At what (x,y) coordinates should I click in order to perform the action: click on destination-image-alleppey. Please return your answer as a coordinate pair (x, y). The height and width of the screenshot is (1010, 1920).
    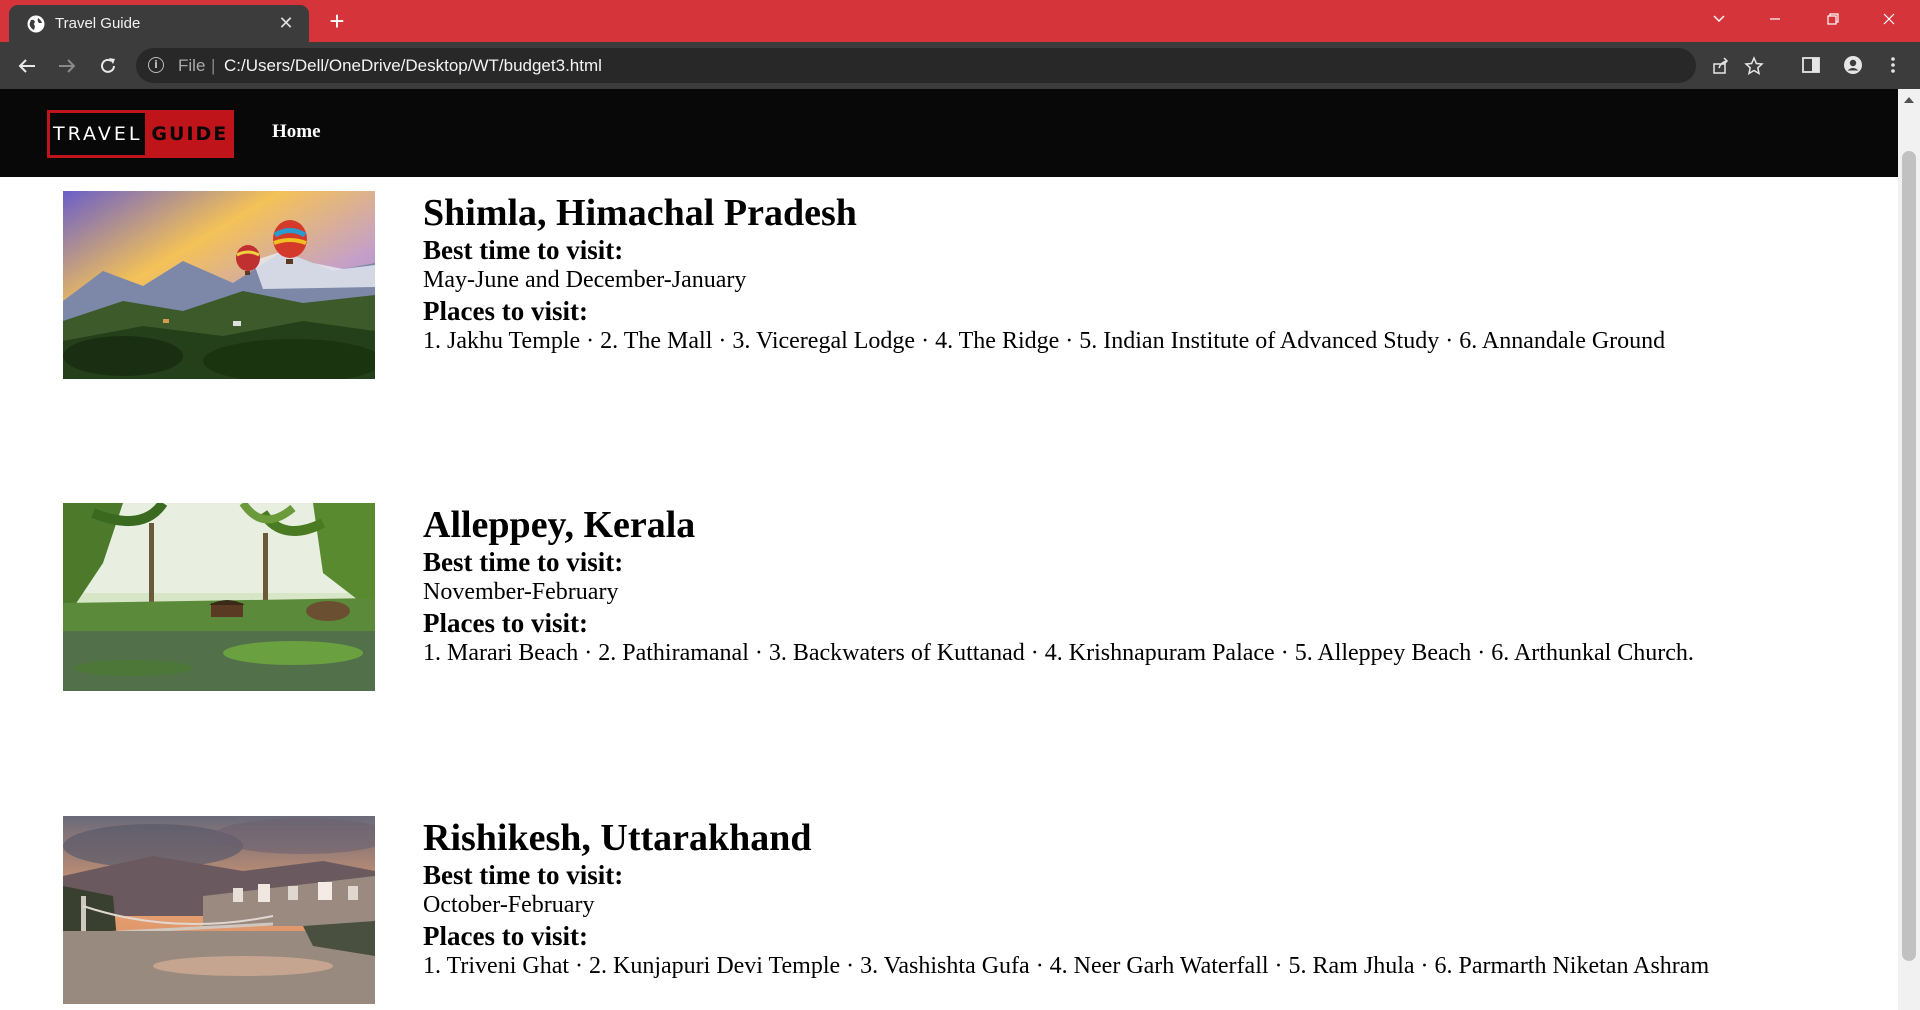
    Looking at the image, I should click on (219, 597).